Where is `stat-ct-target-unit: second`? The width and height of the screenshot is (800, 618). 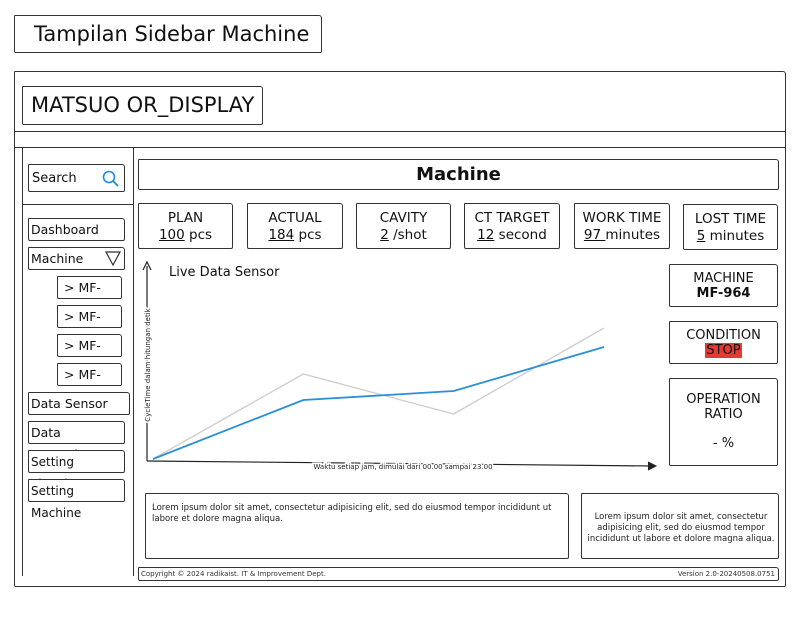 stat-ct-target-unit: second is located at coordinates (522, 235).